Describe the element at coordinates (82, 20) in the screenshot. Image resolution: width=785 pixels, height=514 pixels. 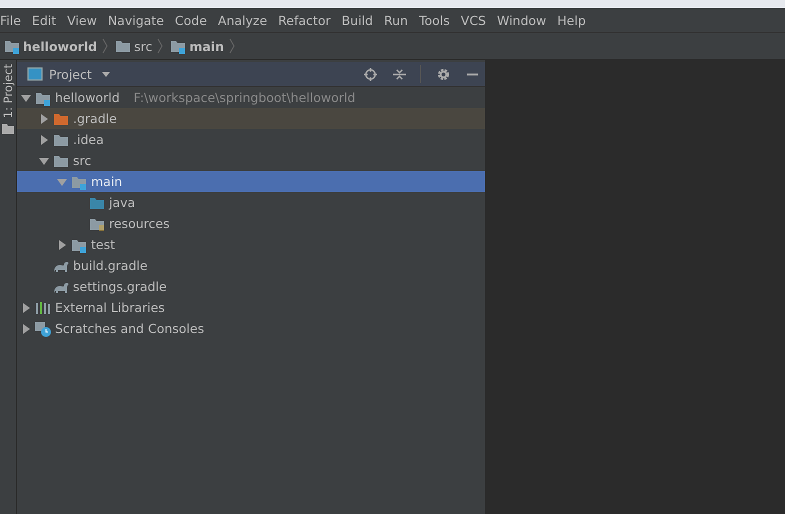
I see `menu-item: View` at that location.